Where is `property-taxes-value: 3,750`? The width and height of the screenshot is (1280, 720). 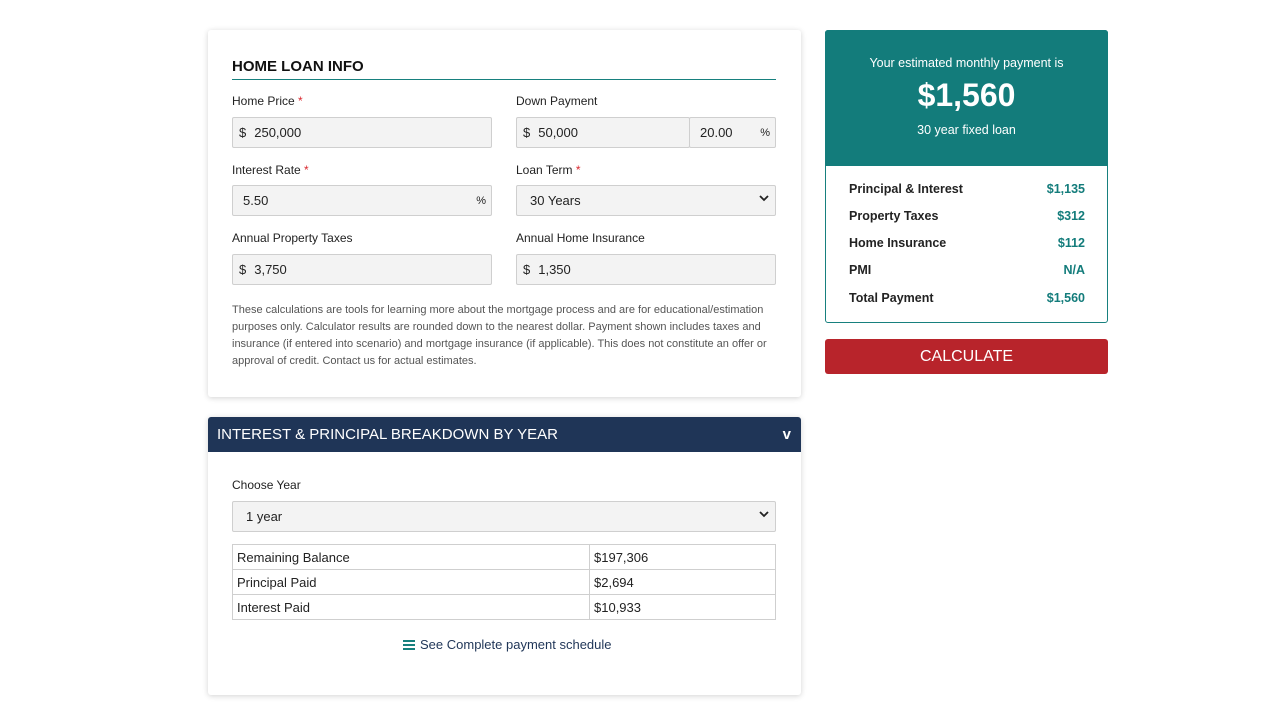
property-taxes-value: 3,750 is located at coordinates (270, 269).